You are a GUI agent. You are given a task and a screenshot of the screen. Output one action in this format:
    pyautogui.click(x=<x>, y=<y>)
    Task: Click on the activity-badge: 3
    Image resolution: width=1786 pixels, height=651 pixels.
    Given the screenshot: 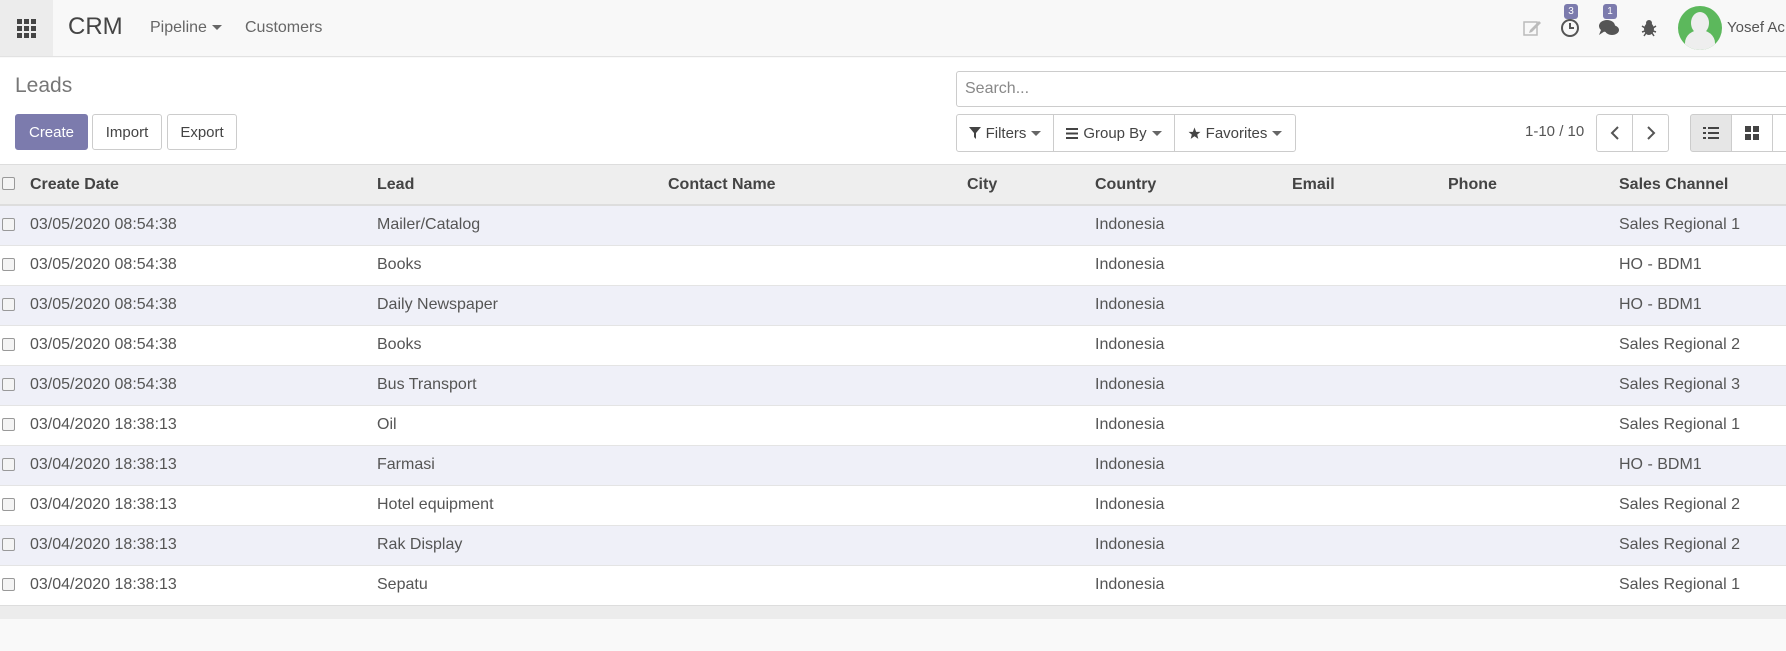 What is the action you would take?
    pyautogui.click(x=1571, y=11)
    